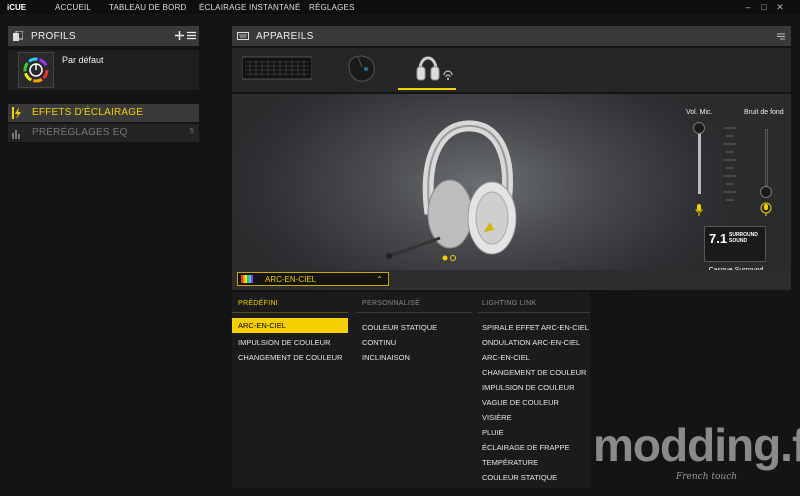 Image resolution: width=800 pixels, height=496 pixels. Describe the element at coordinates (434, 68) in the screenshot. I see `headset-icon` at that location.